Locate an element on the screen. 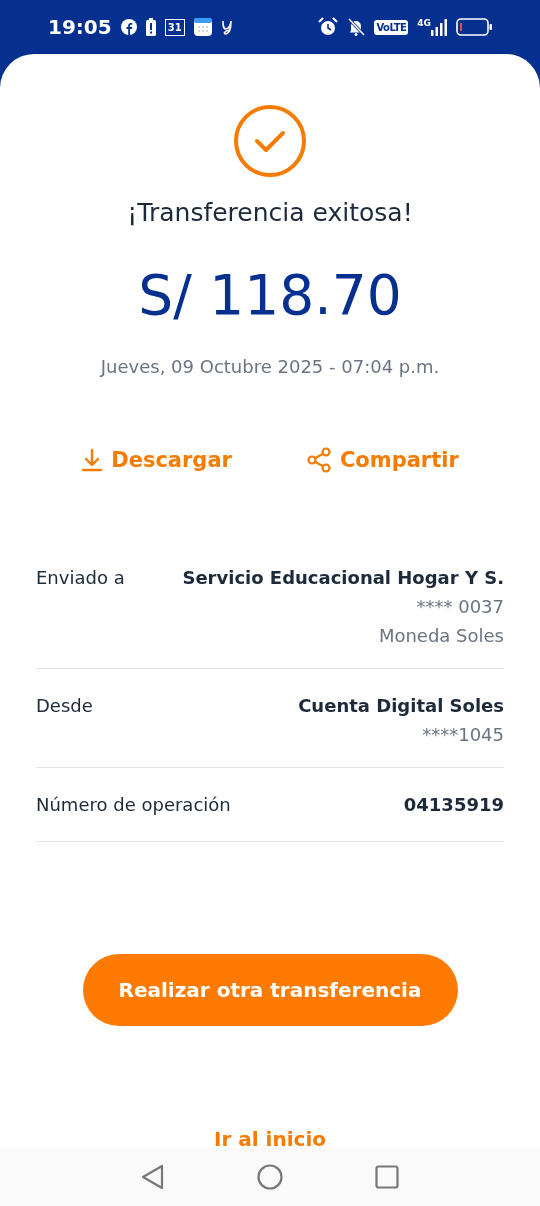 The width and height of the screenshot is (540, 1206). home-link: Ir al inicio is located at coordinates (270, 1138).